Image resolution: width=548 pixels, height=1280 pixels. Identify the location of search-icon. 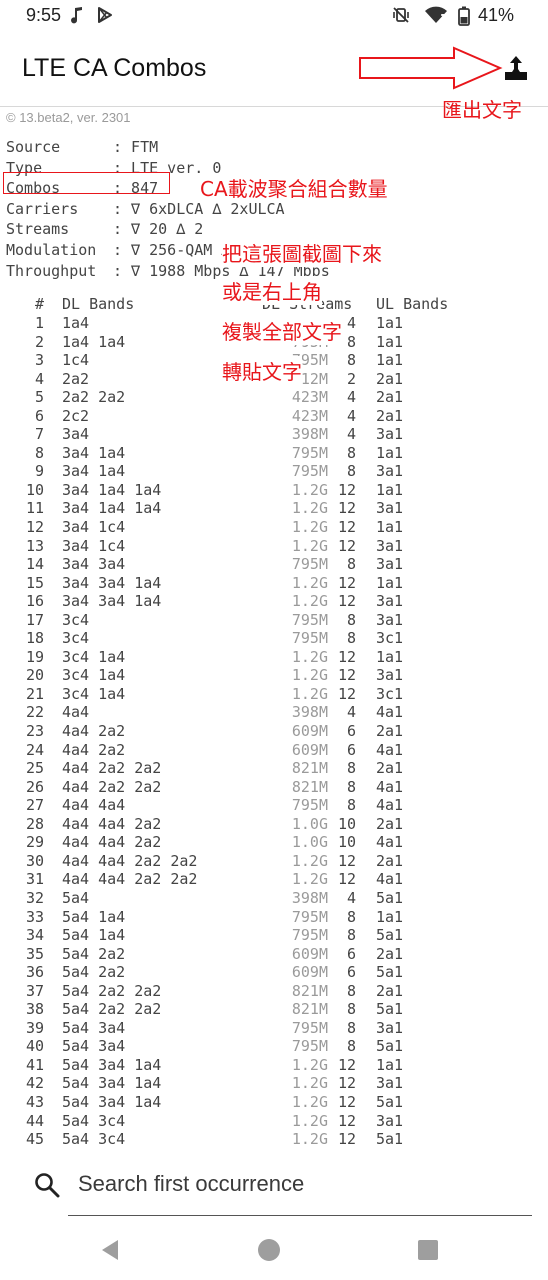
(47, 1185).